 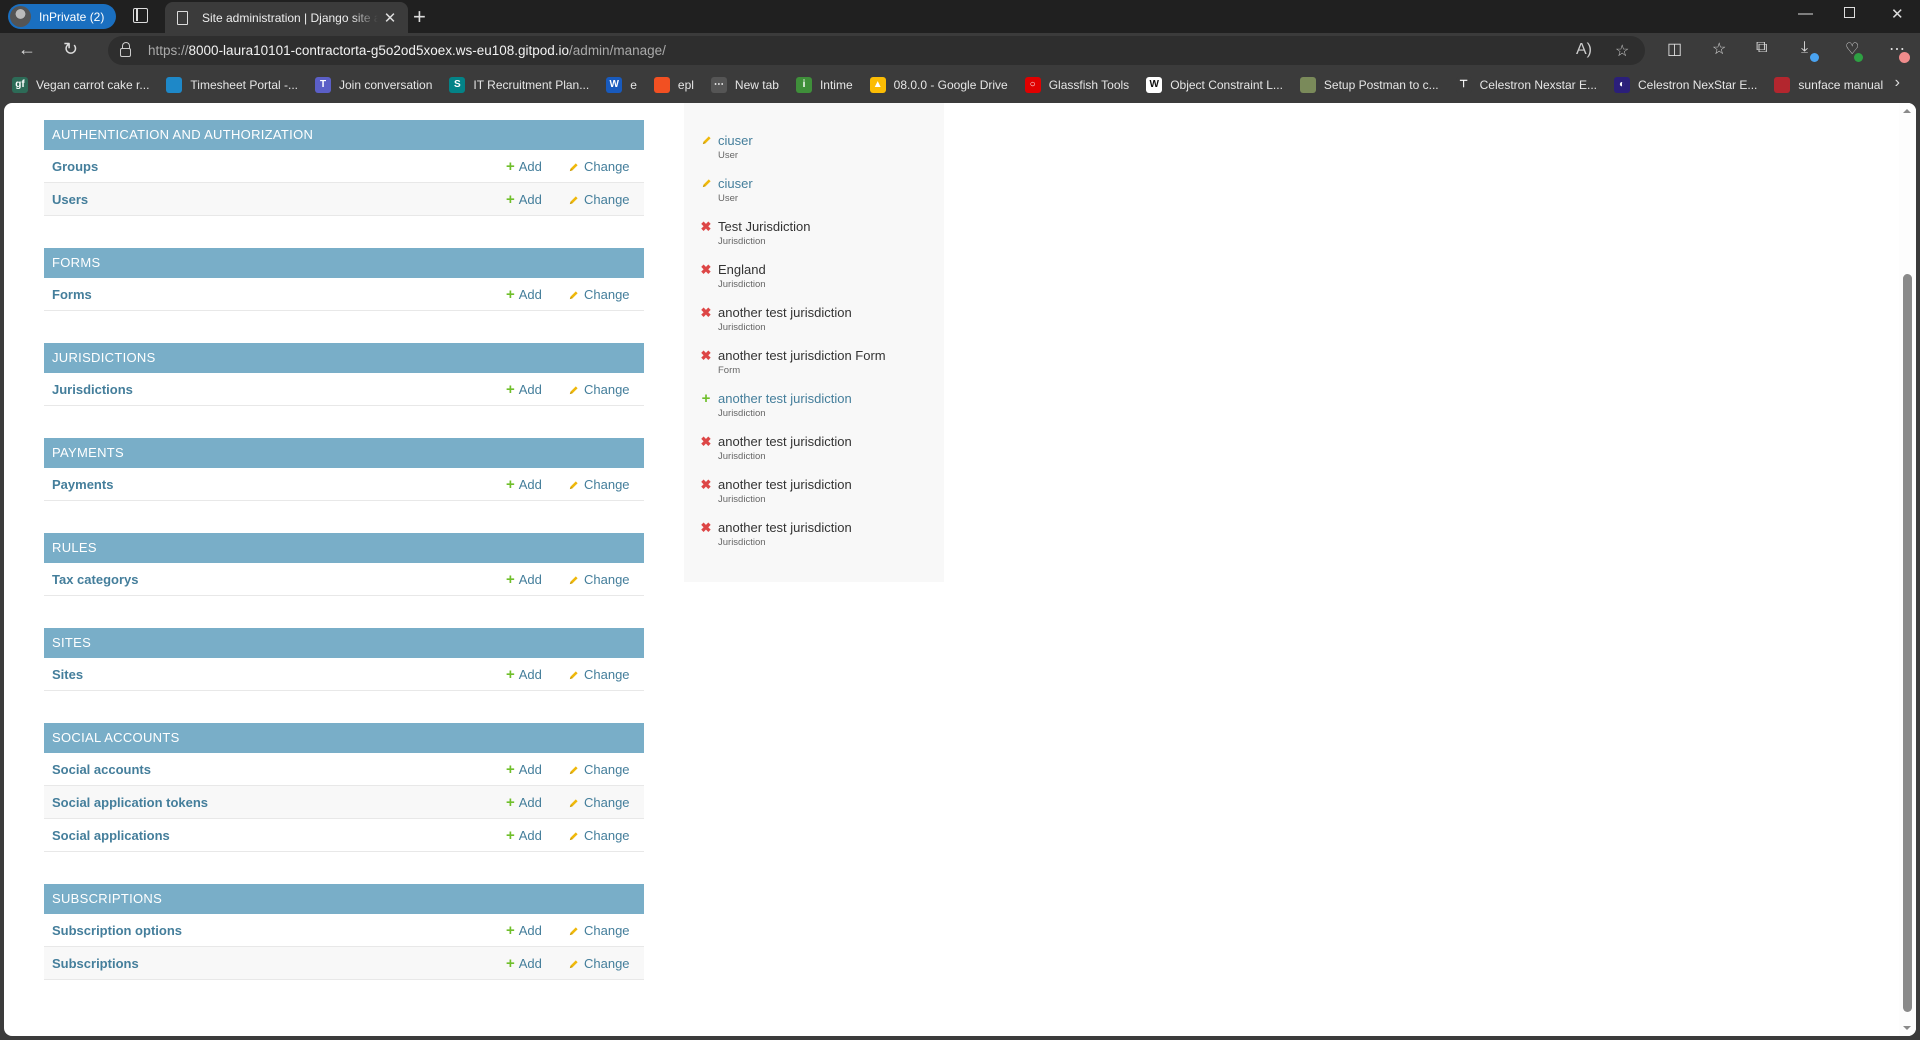 I want to click on bookmark-item: We, so click(x=621, y=84).